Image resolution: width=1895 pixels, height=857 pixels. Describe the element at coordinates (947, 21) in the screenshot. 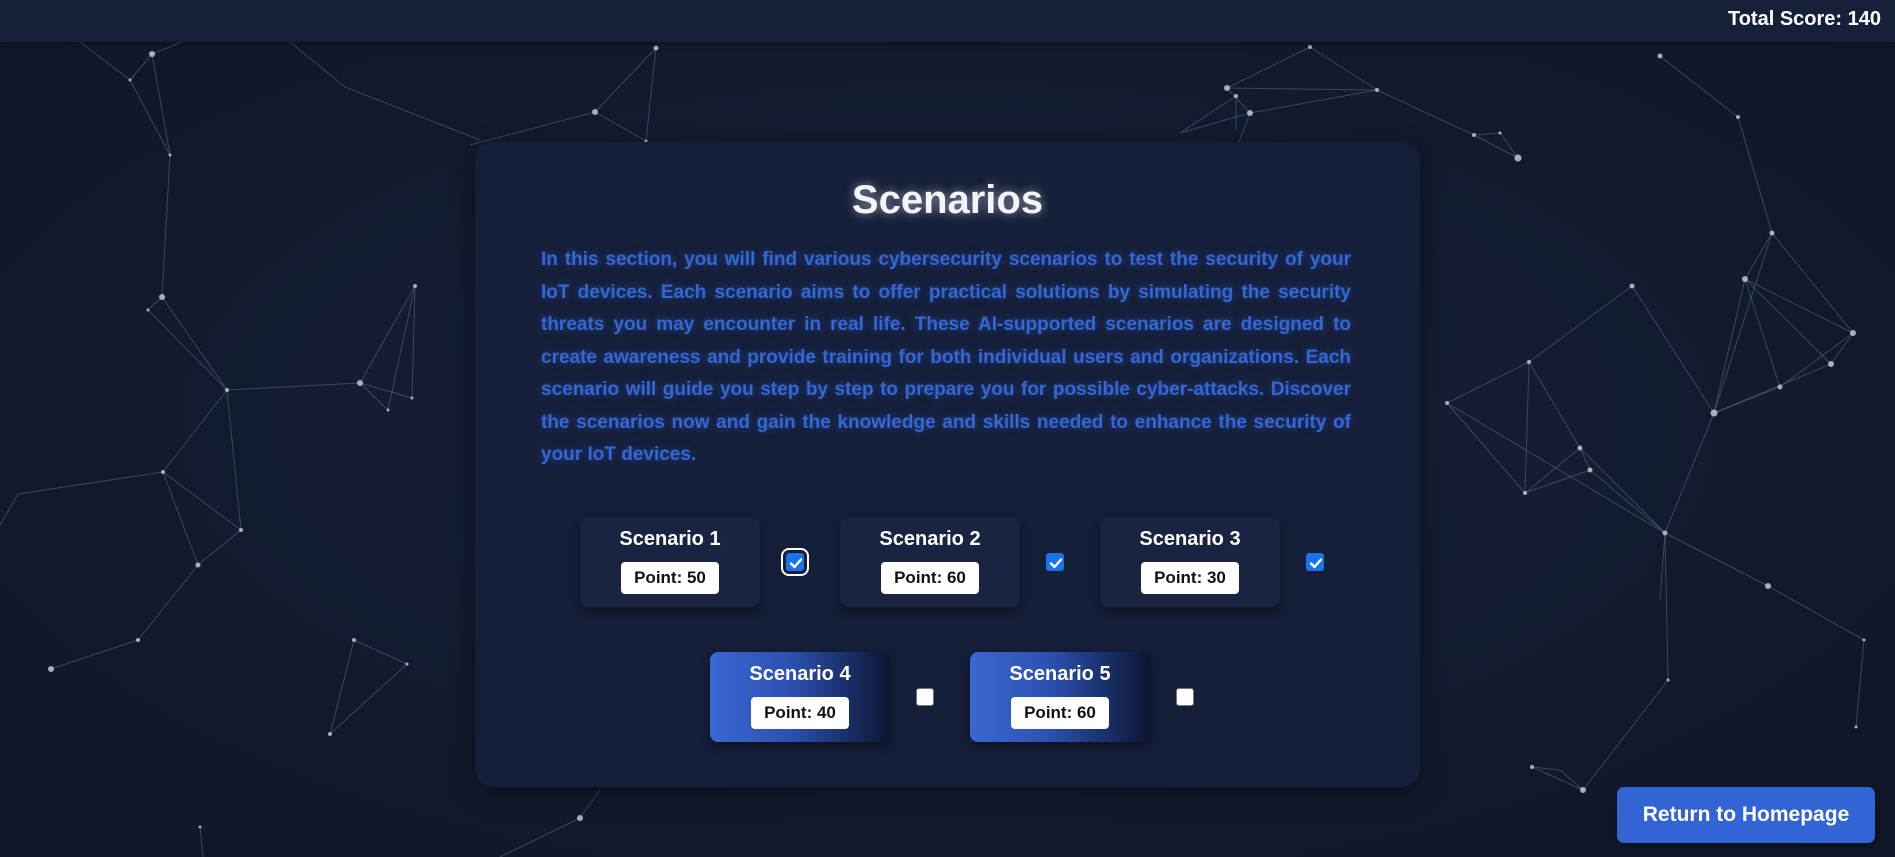

I see `top-bar: Total Score: 140` at that location.